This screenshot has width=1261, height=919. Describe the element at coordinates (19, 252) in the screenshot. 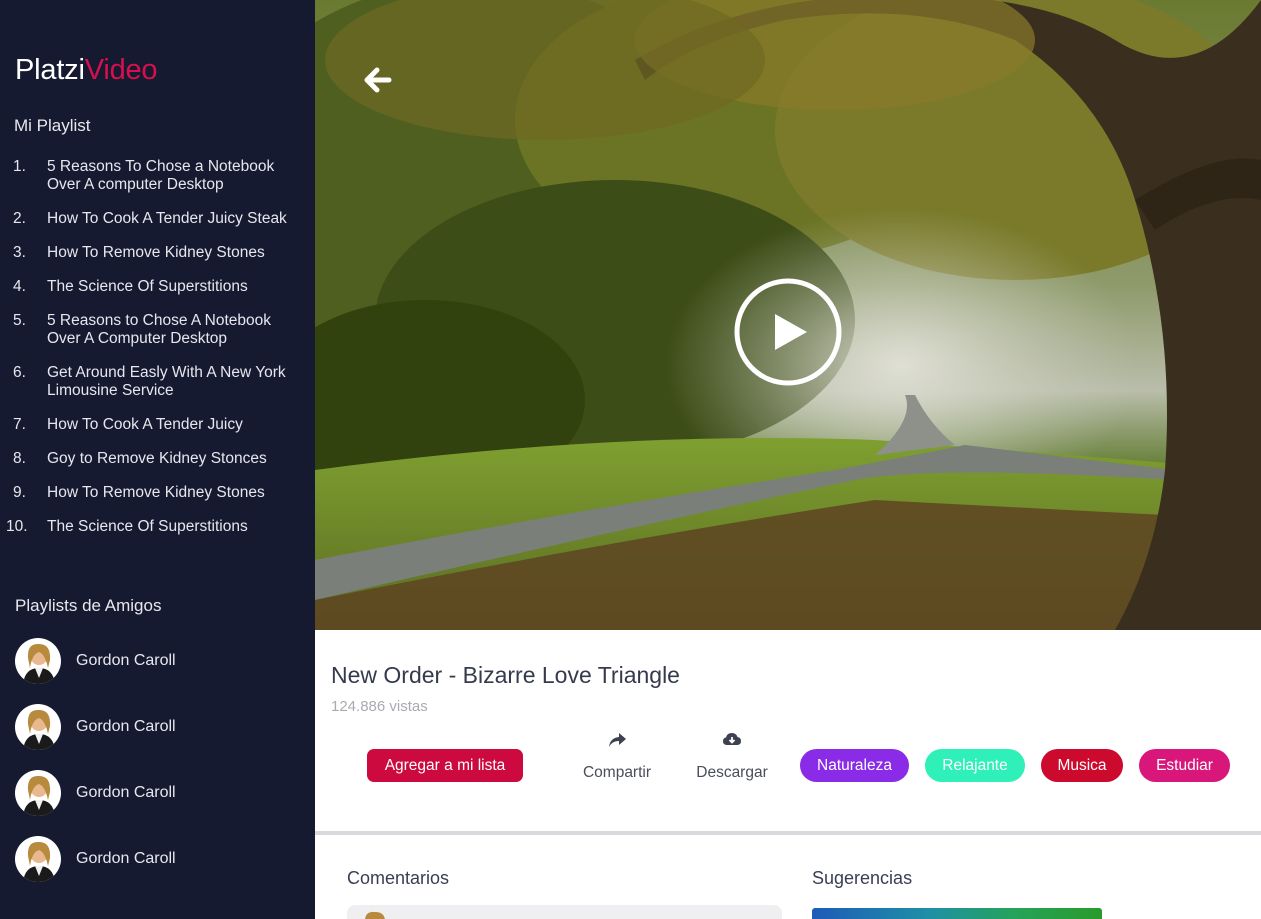

I see `playlist-item-number: 3.` at that location.